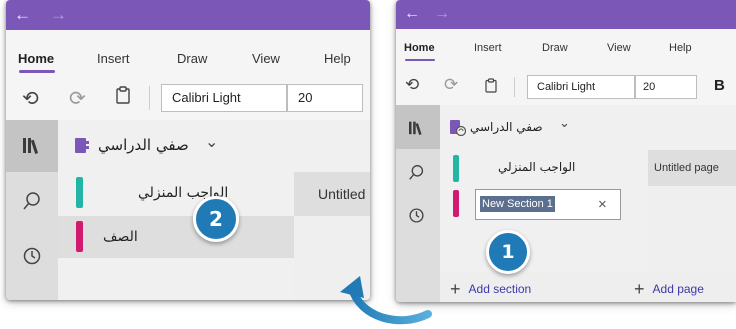 Image resolution: width=736 pixels, height=329 pixels. I want to click on toolbar: ⟲ ⟳ Calibri Light 20, so click(188, 98).